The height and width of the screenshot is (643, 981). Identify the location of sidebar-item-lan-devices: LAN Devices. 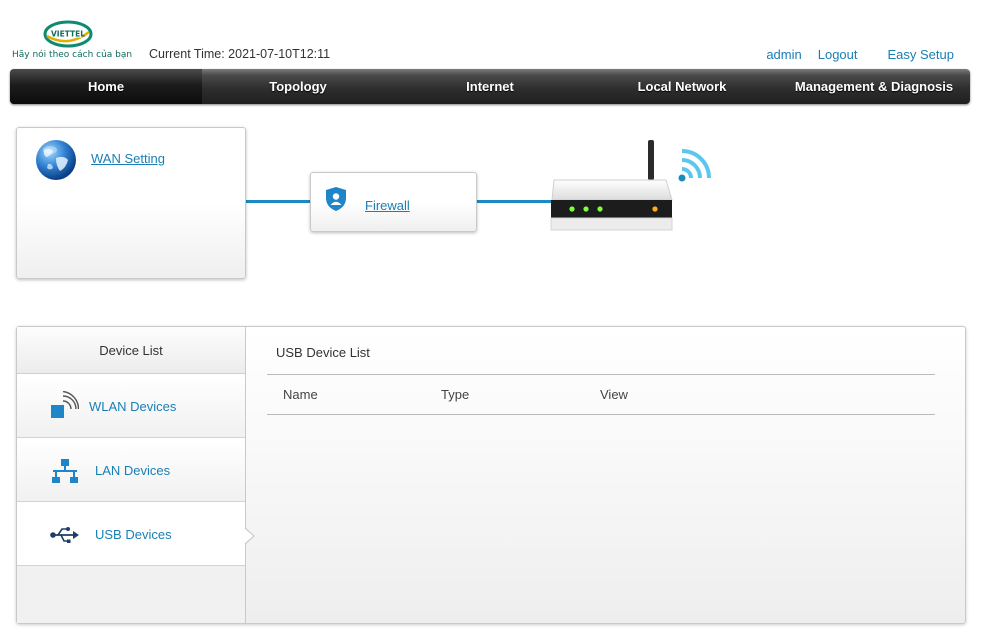
(131, 470).